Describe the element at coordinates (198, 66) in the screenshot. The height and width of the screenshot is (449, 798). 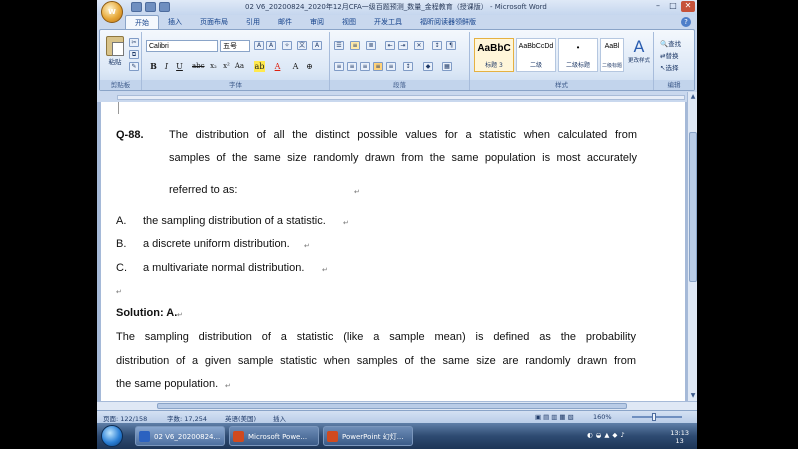
I see `strikethrough-button: abc` at that location.